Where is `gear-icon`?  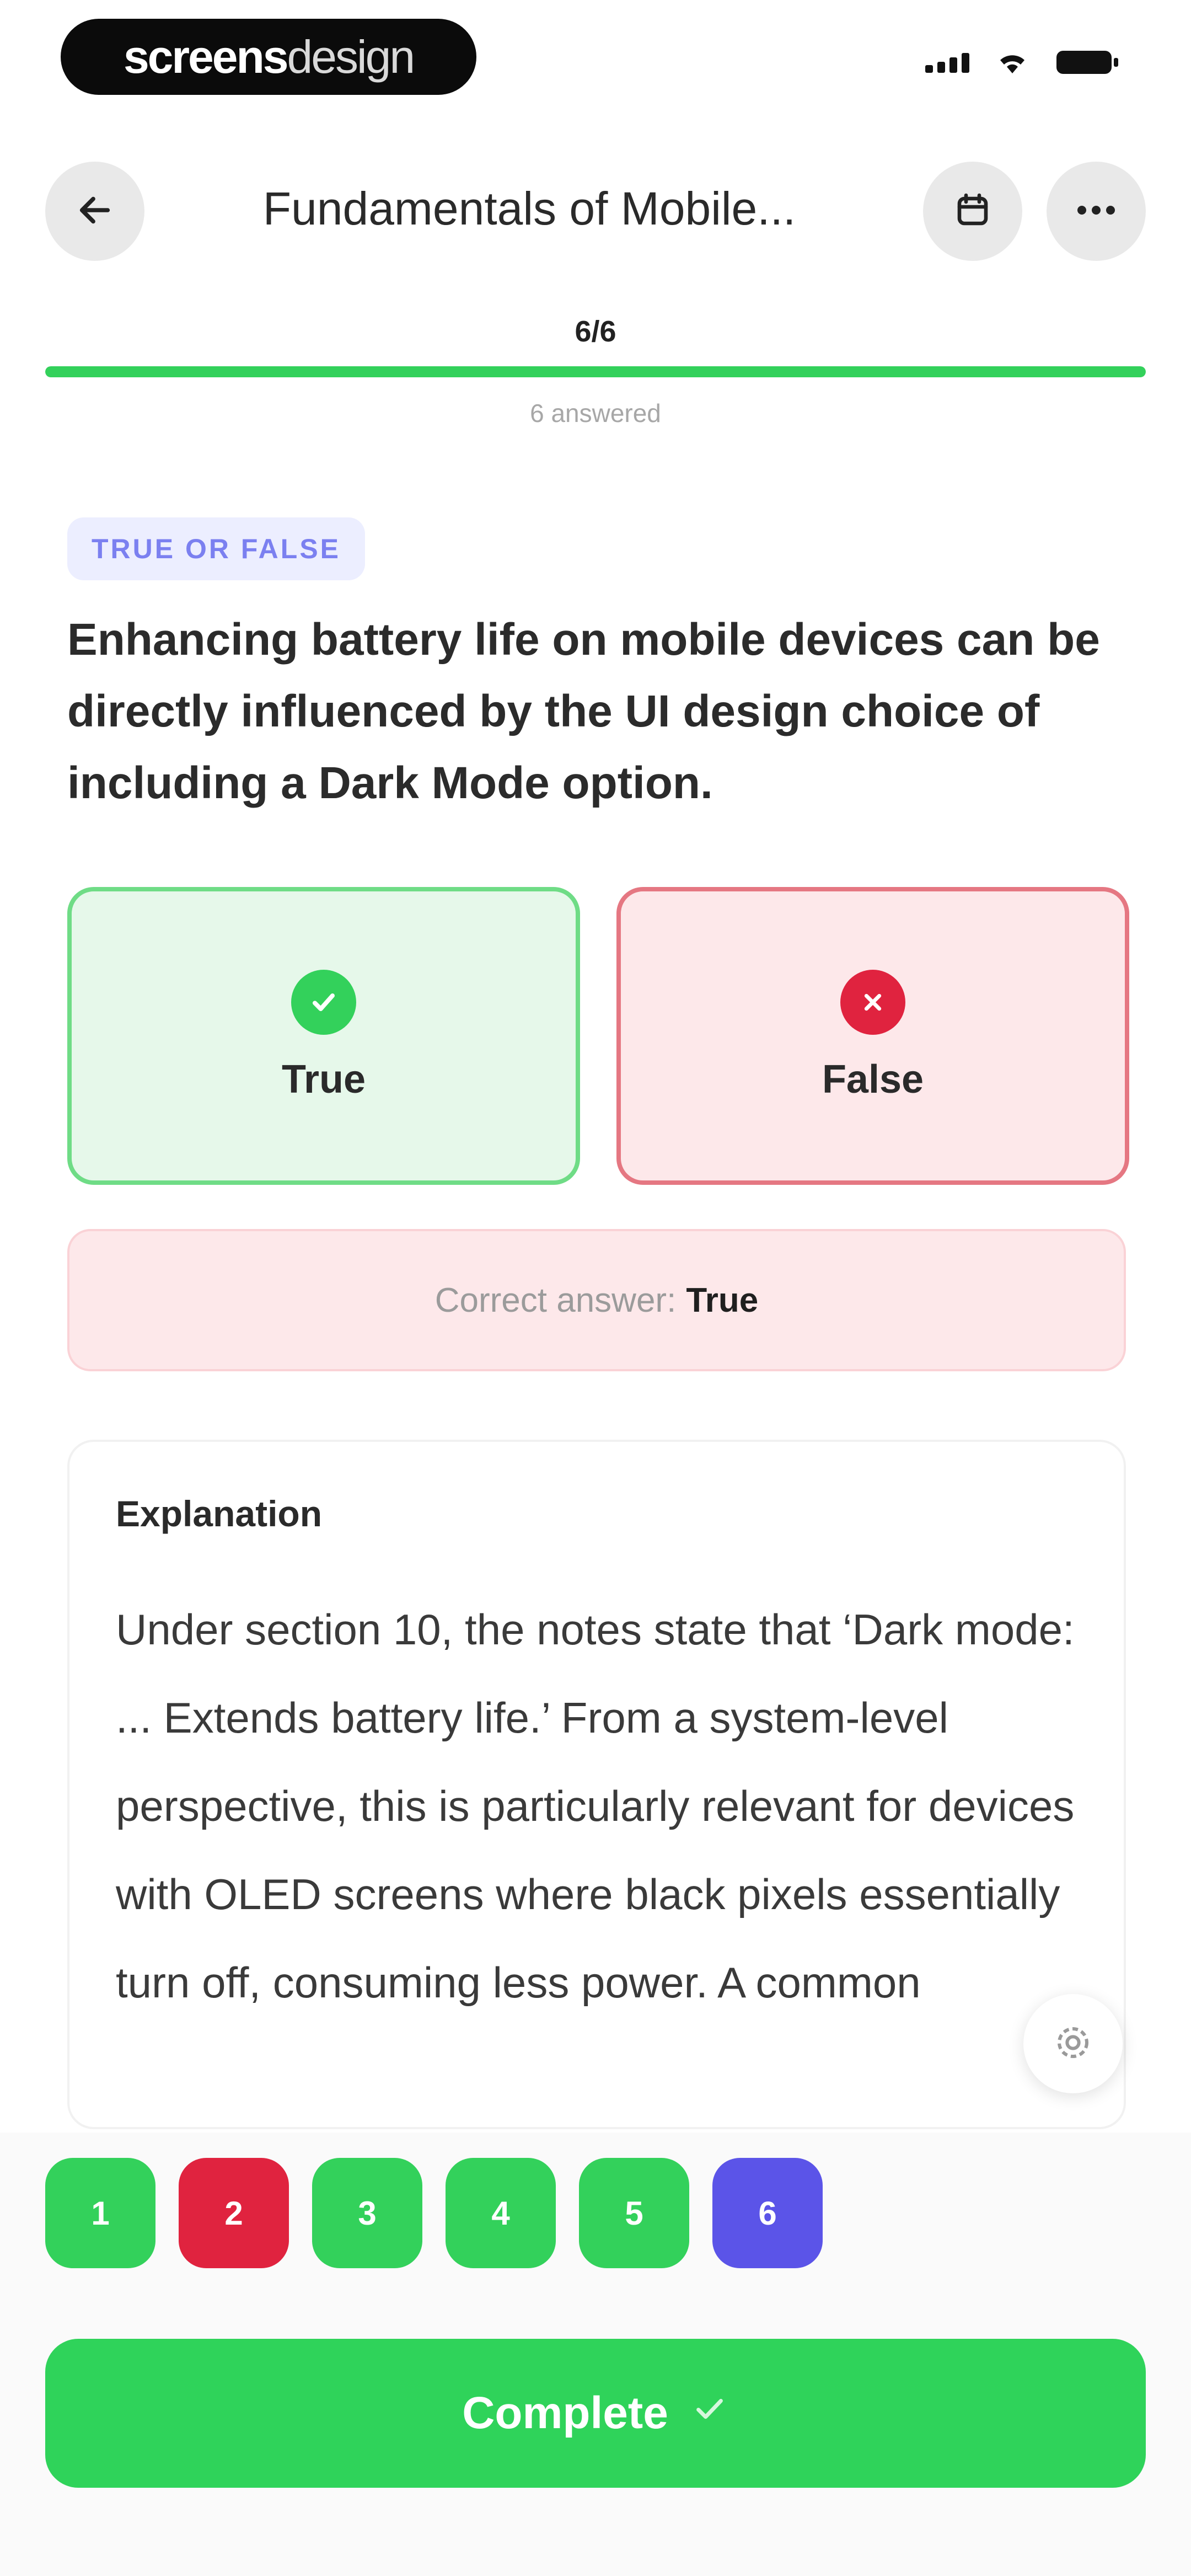
gear-icon is located at coordinates (1073, 2044).